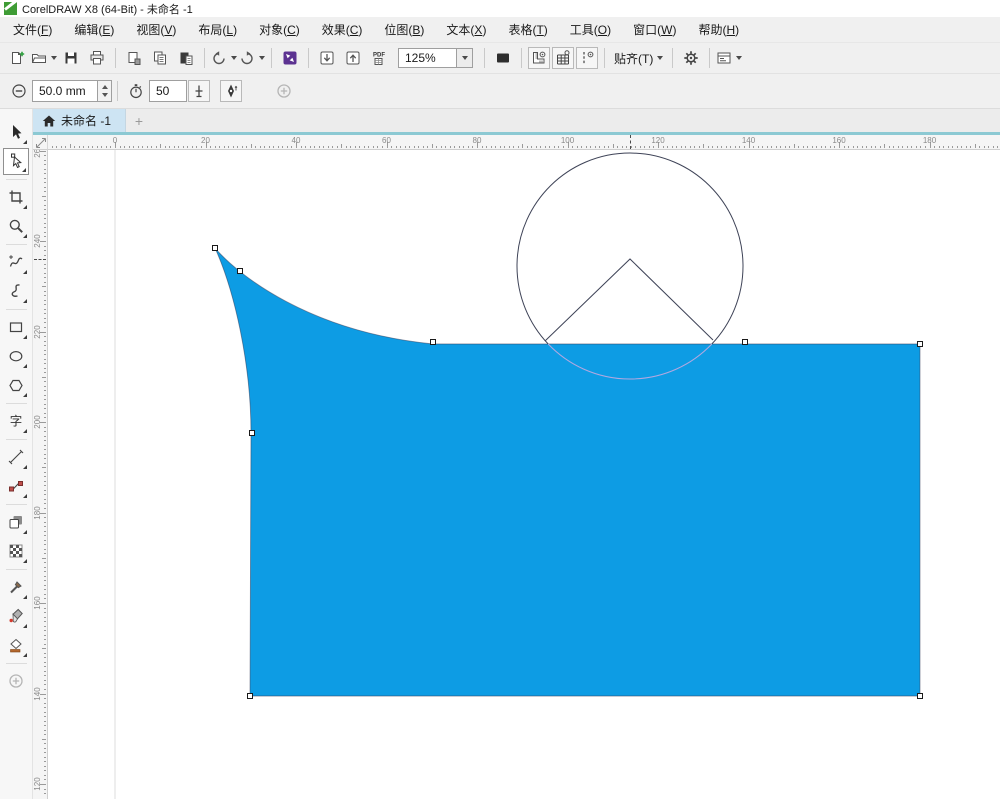 The width and height of the screenshot is (1000, 799). What do you see at coordinates (40, 142) in the screenshot?
I see `ruler-origin` at bounding box center [40, 142].